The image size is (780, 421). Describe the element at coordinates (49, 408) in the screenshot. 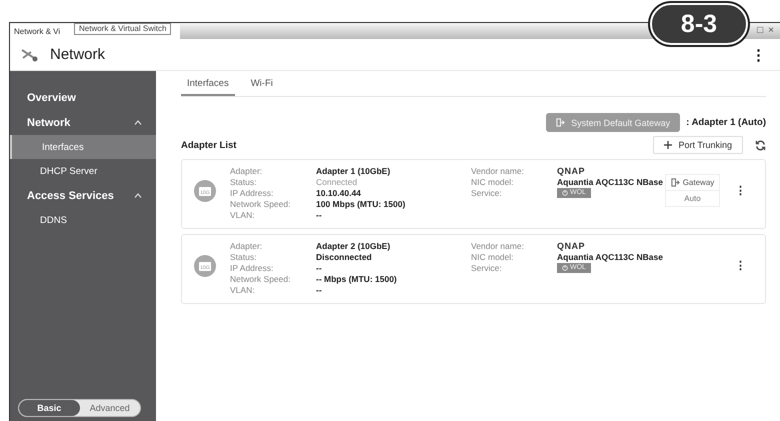

I see `mode-option: Basic` at that location.